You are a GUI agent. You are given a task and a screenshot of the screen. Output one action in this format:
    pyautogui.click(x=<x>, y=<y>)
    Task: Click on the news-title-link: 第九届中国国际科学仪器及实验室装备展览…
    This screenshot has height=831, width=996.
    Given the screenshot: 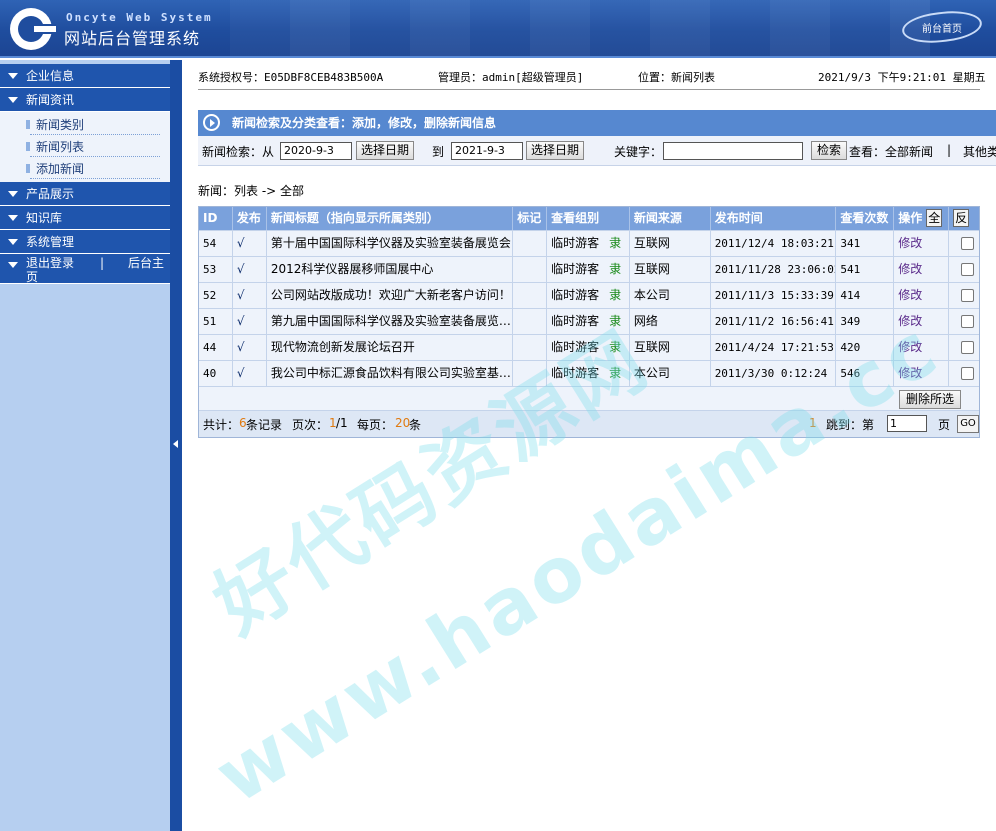 What is the action you would take?
    pyautogui.click(x=390, y=321)
    